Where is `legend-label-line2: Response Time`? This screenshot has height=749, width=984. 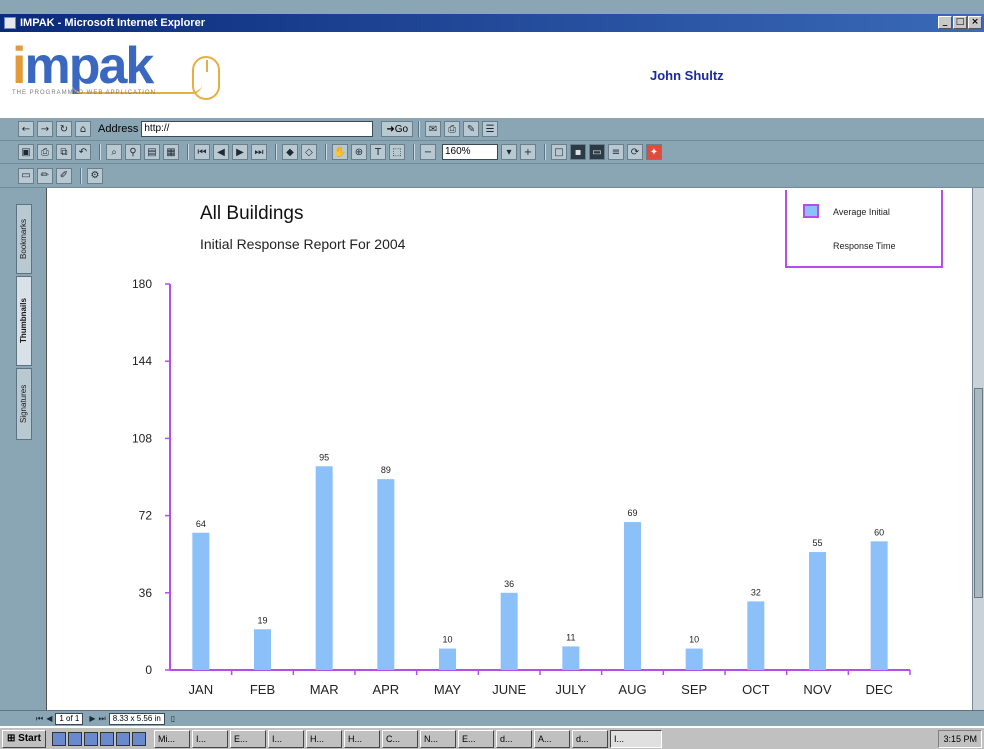 legend-label-line2: Response Time is located at coordinates (864, 246).